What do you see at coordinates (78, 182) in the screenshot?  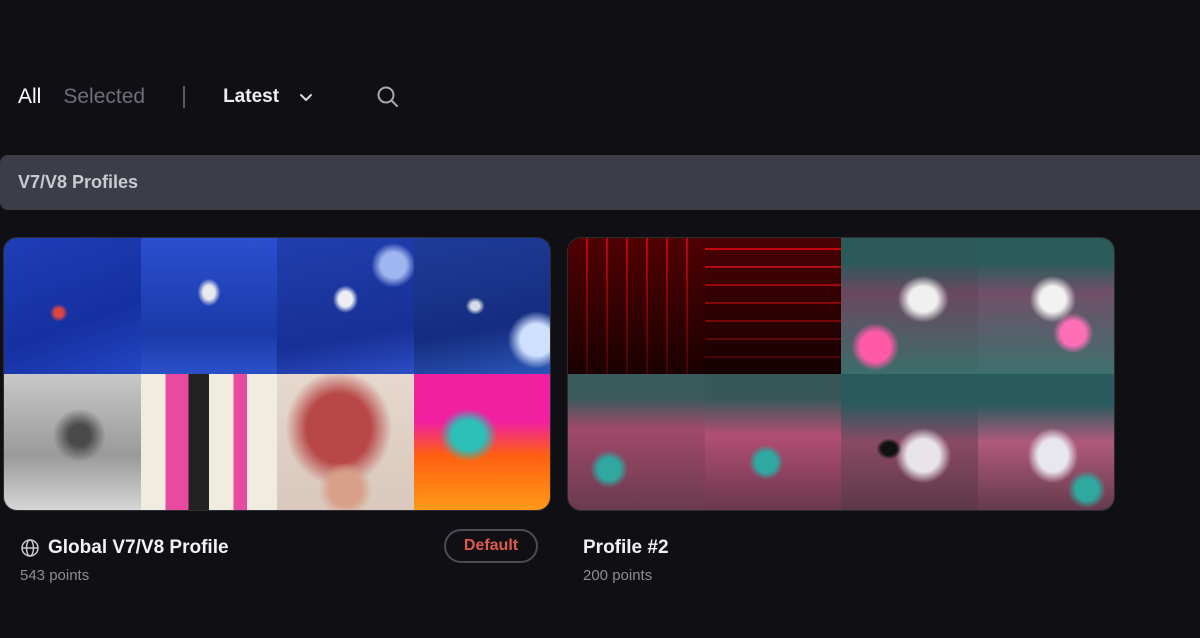 I see `section-title: V7/V8 Profiles` at bounding box center [78, 182].